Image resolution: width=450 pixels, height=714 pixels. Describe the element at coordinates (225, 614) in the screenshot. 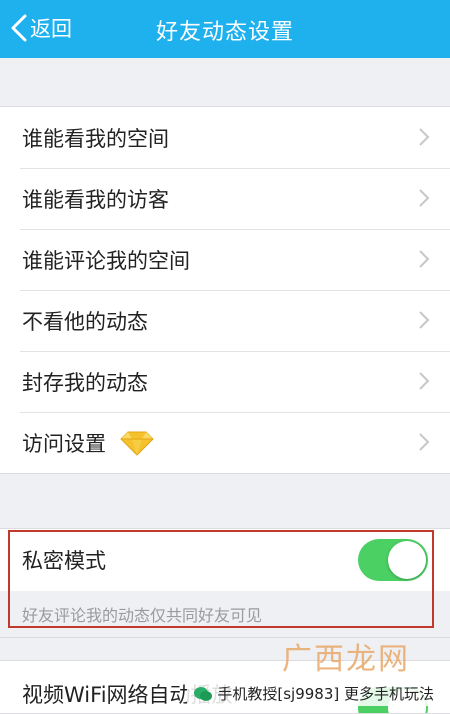

I see `private-mode-hint: 好友评论我的动态仅共同好友可见` at that location.